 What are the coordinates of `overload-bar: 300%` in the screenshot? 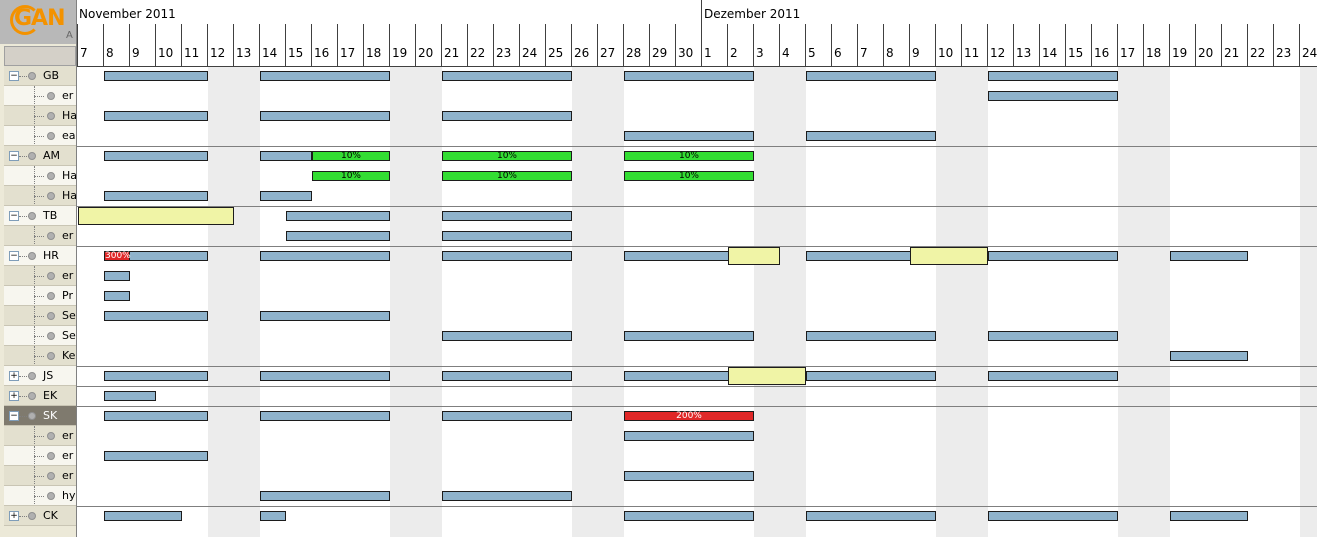 It's located at (117, 256).